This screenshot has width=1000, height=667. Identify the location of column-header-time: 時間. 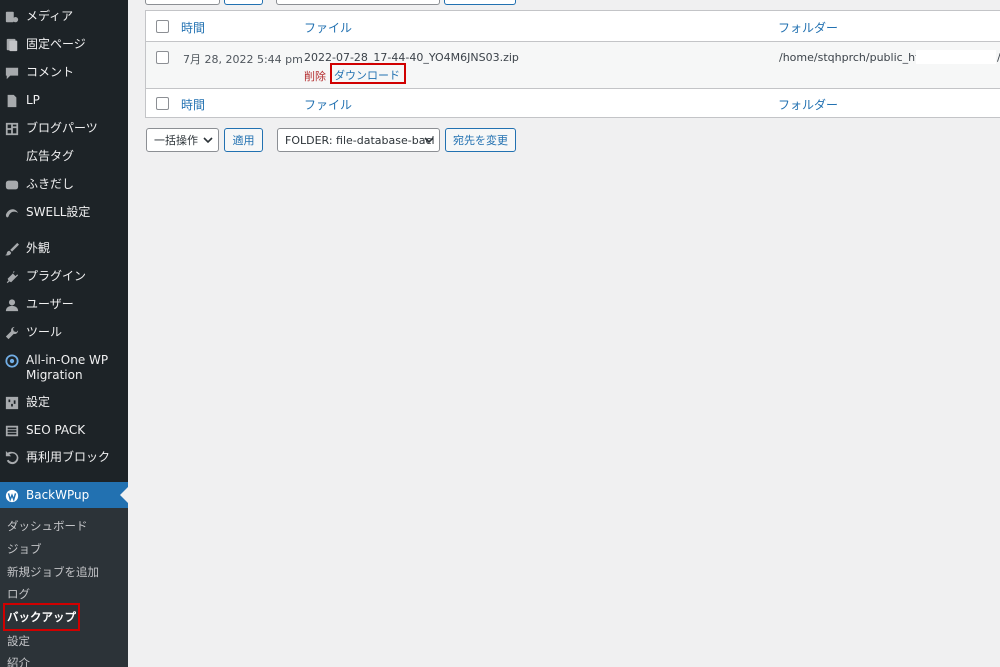
(193, 27).